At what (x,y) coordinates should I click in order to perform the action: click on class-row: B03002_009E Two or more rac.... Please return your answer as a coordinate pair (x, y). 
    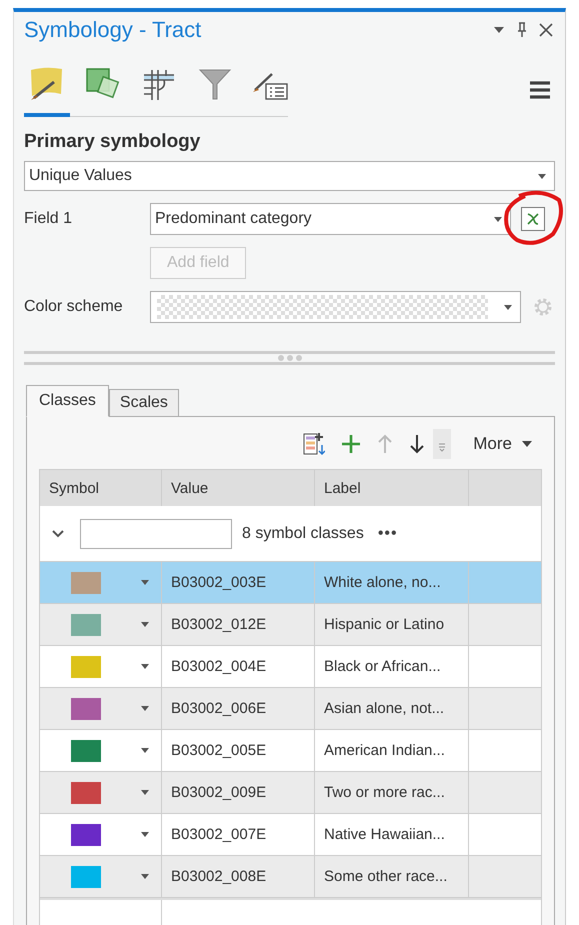
    Looking at the image, I should click on (290, 793).